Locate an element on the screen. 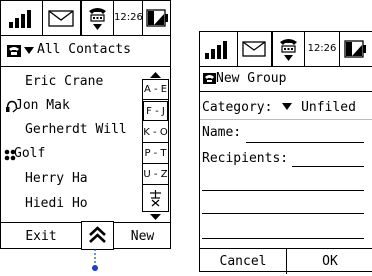  list-item: Gerherdt Will is located at coordinates (71, 131).